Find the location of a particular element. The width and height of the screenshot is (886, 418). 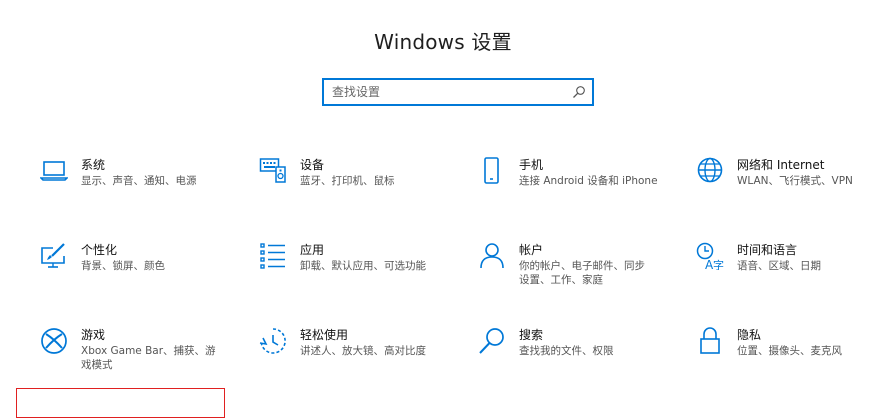

tile-name: 网络和 Internet is located at coordinates (781, 165).